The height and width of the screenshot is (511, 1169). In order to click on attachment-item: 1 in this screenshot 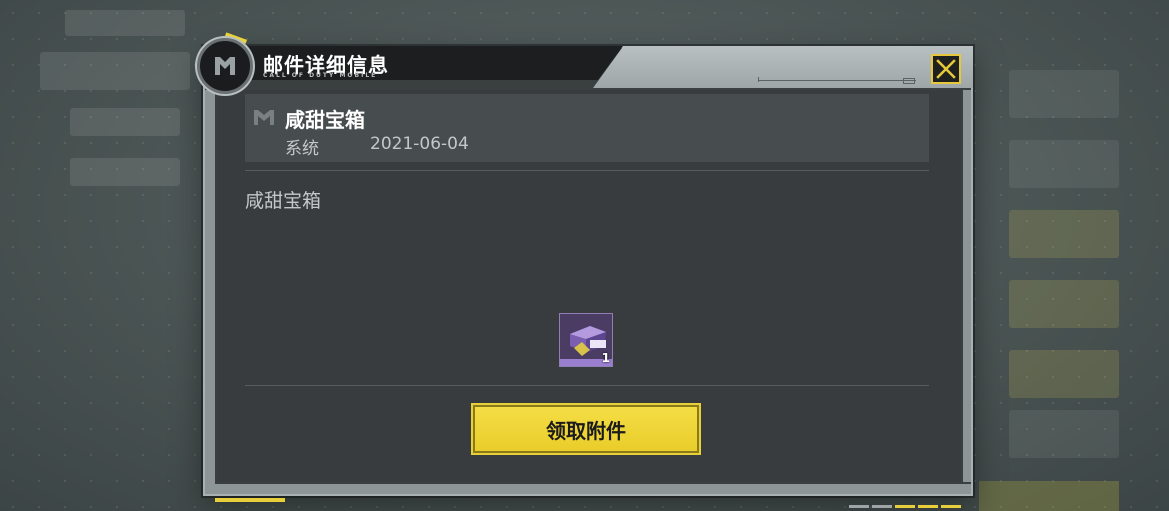, I will do `click(586, 340)`.